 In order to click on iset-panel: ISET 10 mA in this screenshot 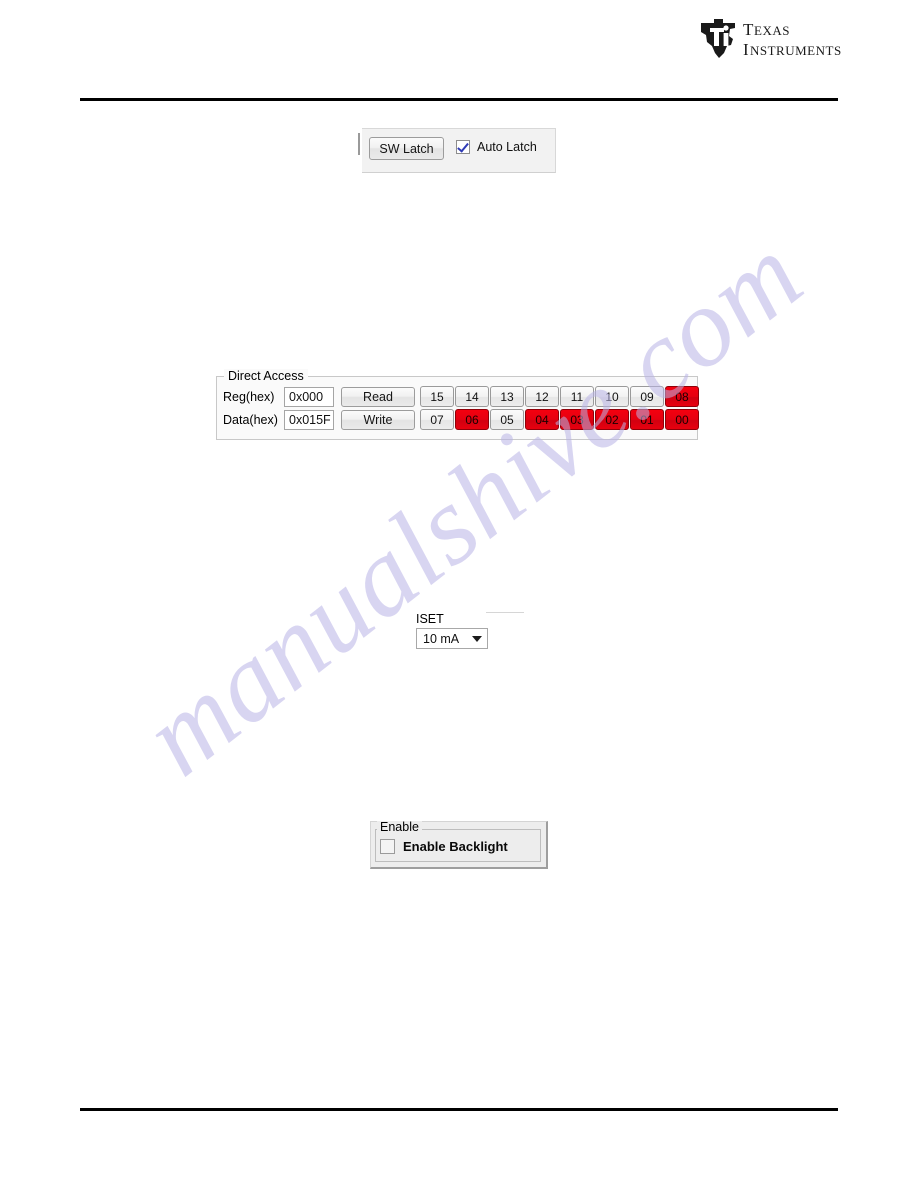, I will do `click(460, 627)`.